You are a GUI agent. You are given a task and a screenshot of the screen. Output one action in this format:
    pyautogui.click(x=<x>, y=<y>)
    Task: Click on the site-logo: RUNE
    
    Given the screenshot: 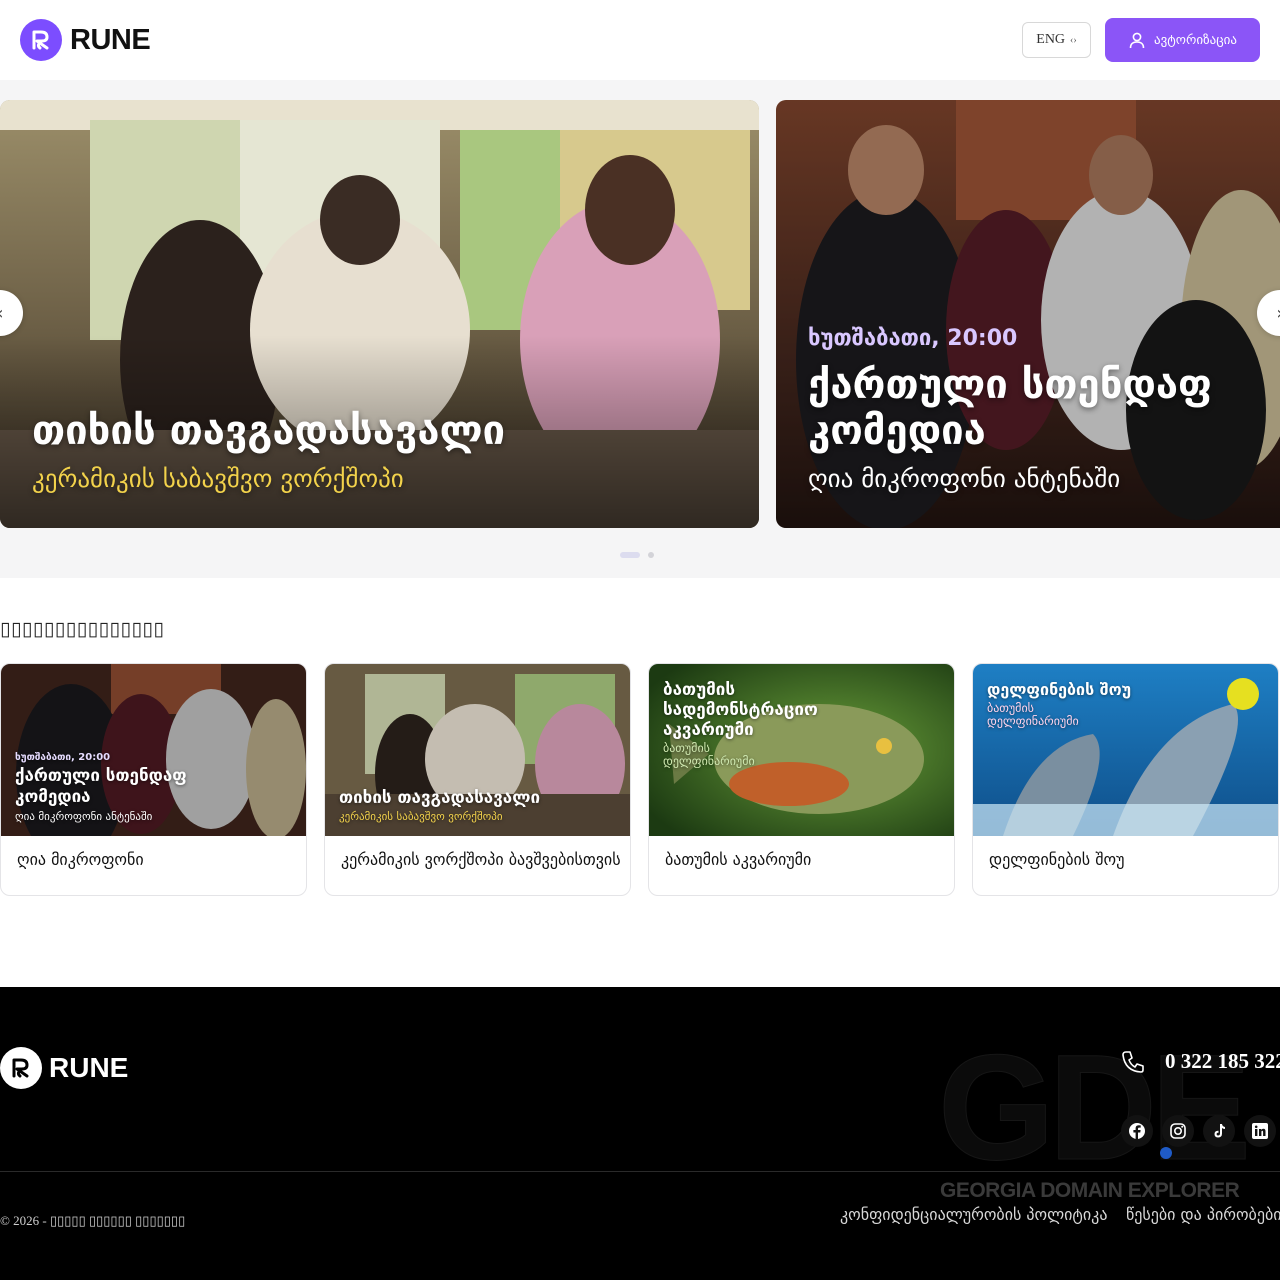 What is the action you would take?
    pyautogui.click(x=85, y=40)
    